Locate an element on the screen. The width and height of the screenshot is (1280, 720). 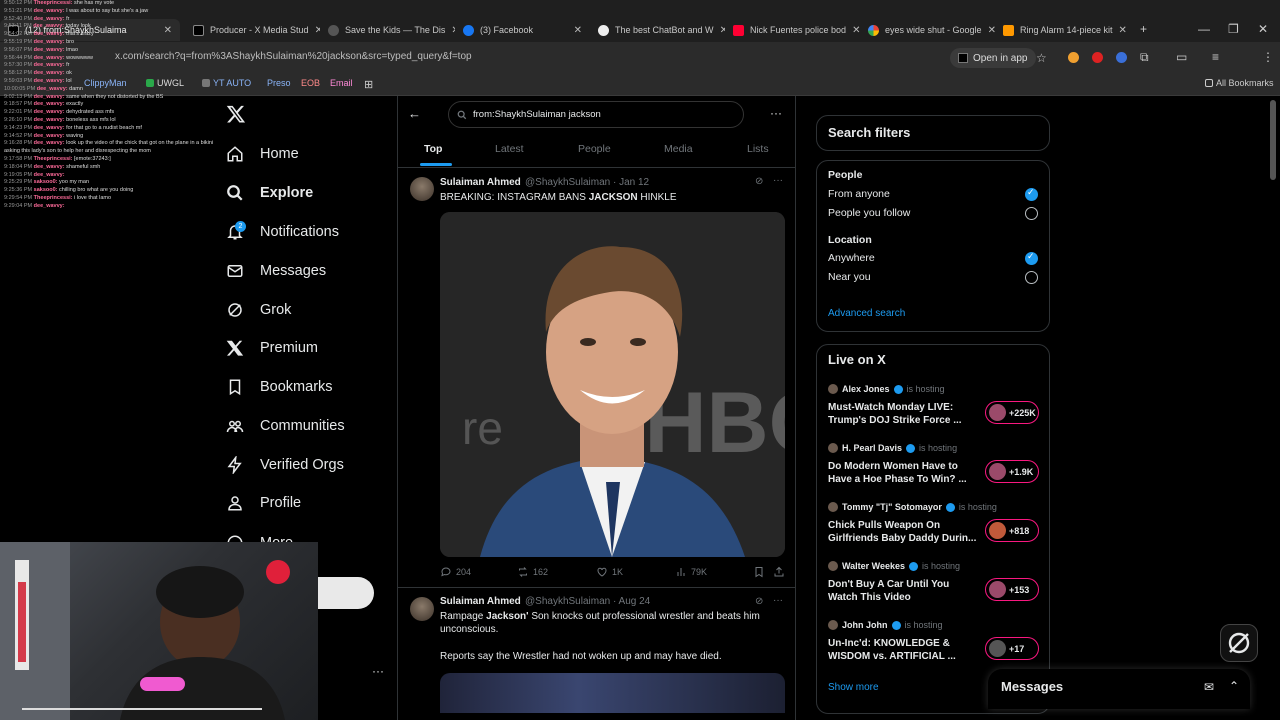
maximize-icon: ❐ is located at coordinates (1233, 29).